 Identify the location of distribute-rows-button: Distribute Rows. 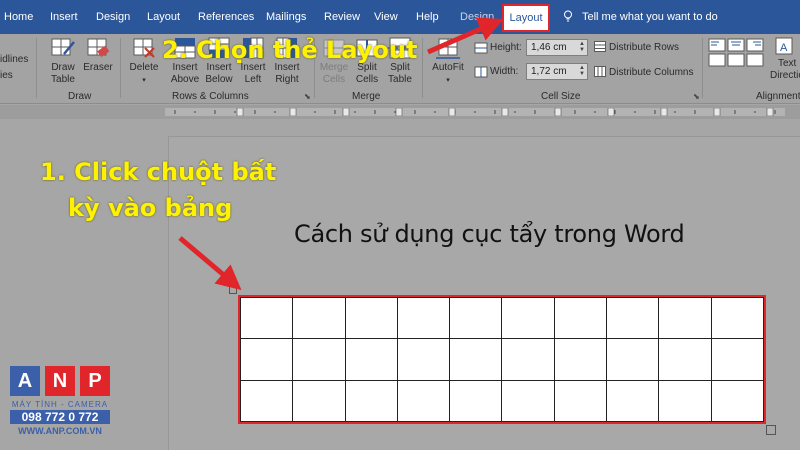
(636, 47).